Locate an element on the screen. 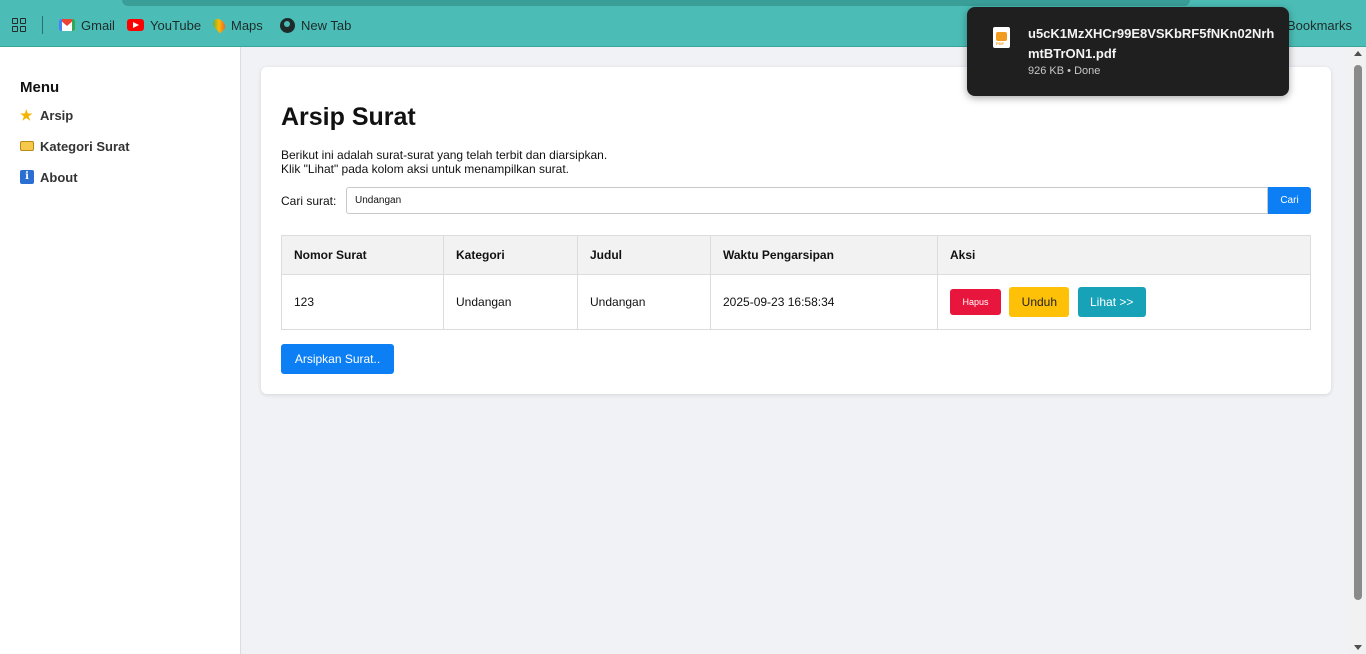  apps-grid-icon is located at coordinates (19, 25).